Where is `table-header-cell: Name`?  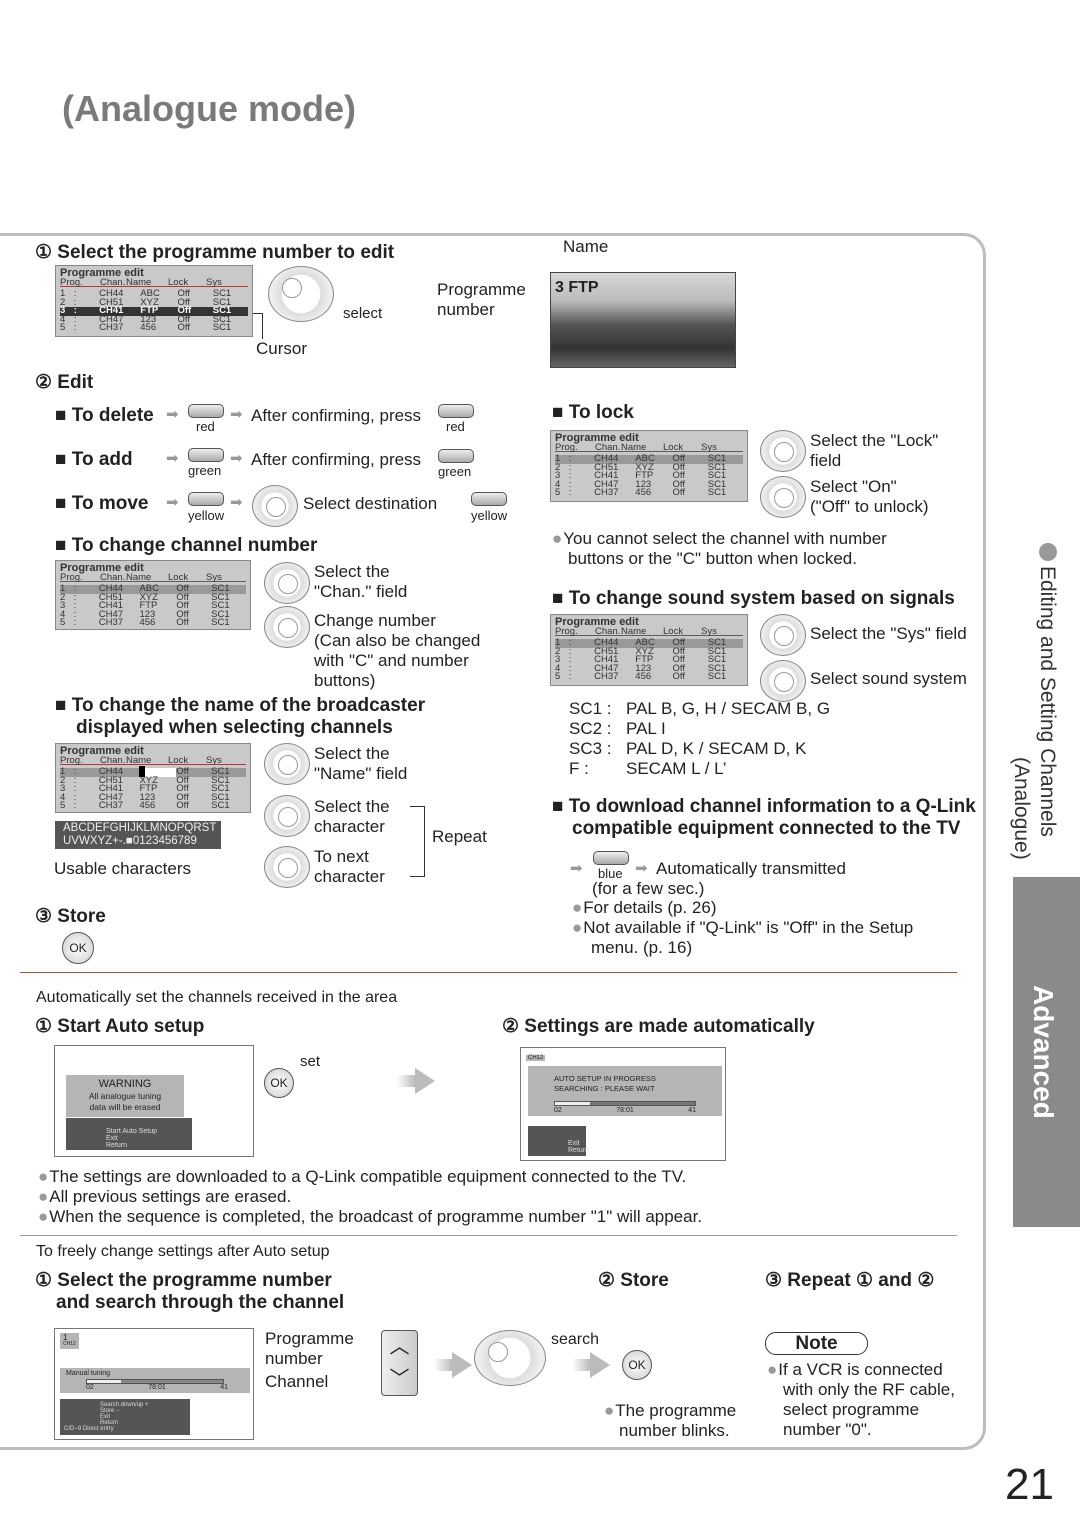
table-header-cell: Name is located at coordinates (139, 577).